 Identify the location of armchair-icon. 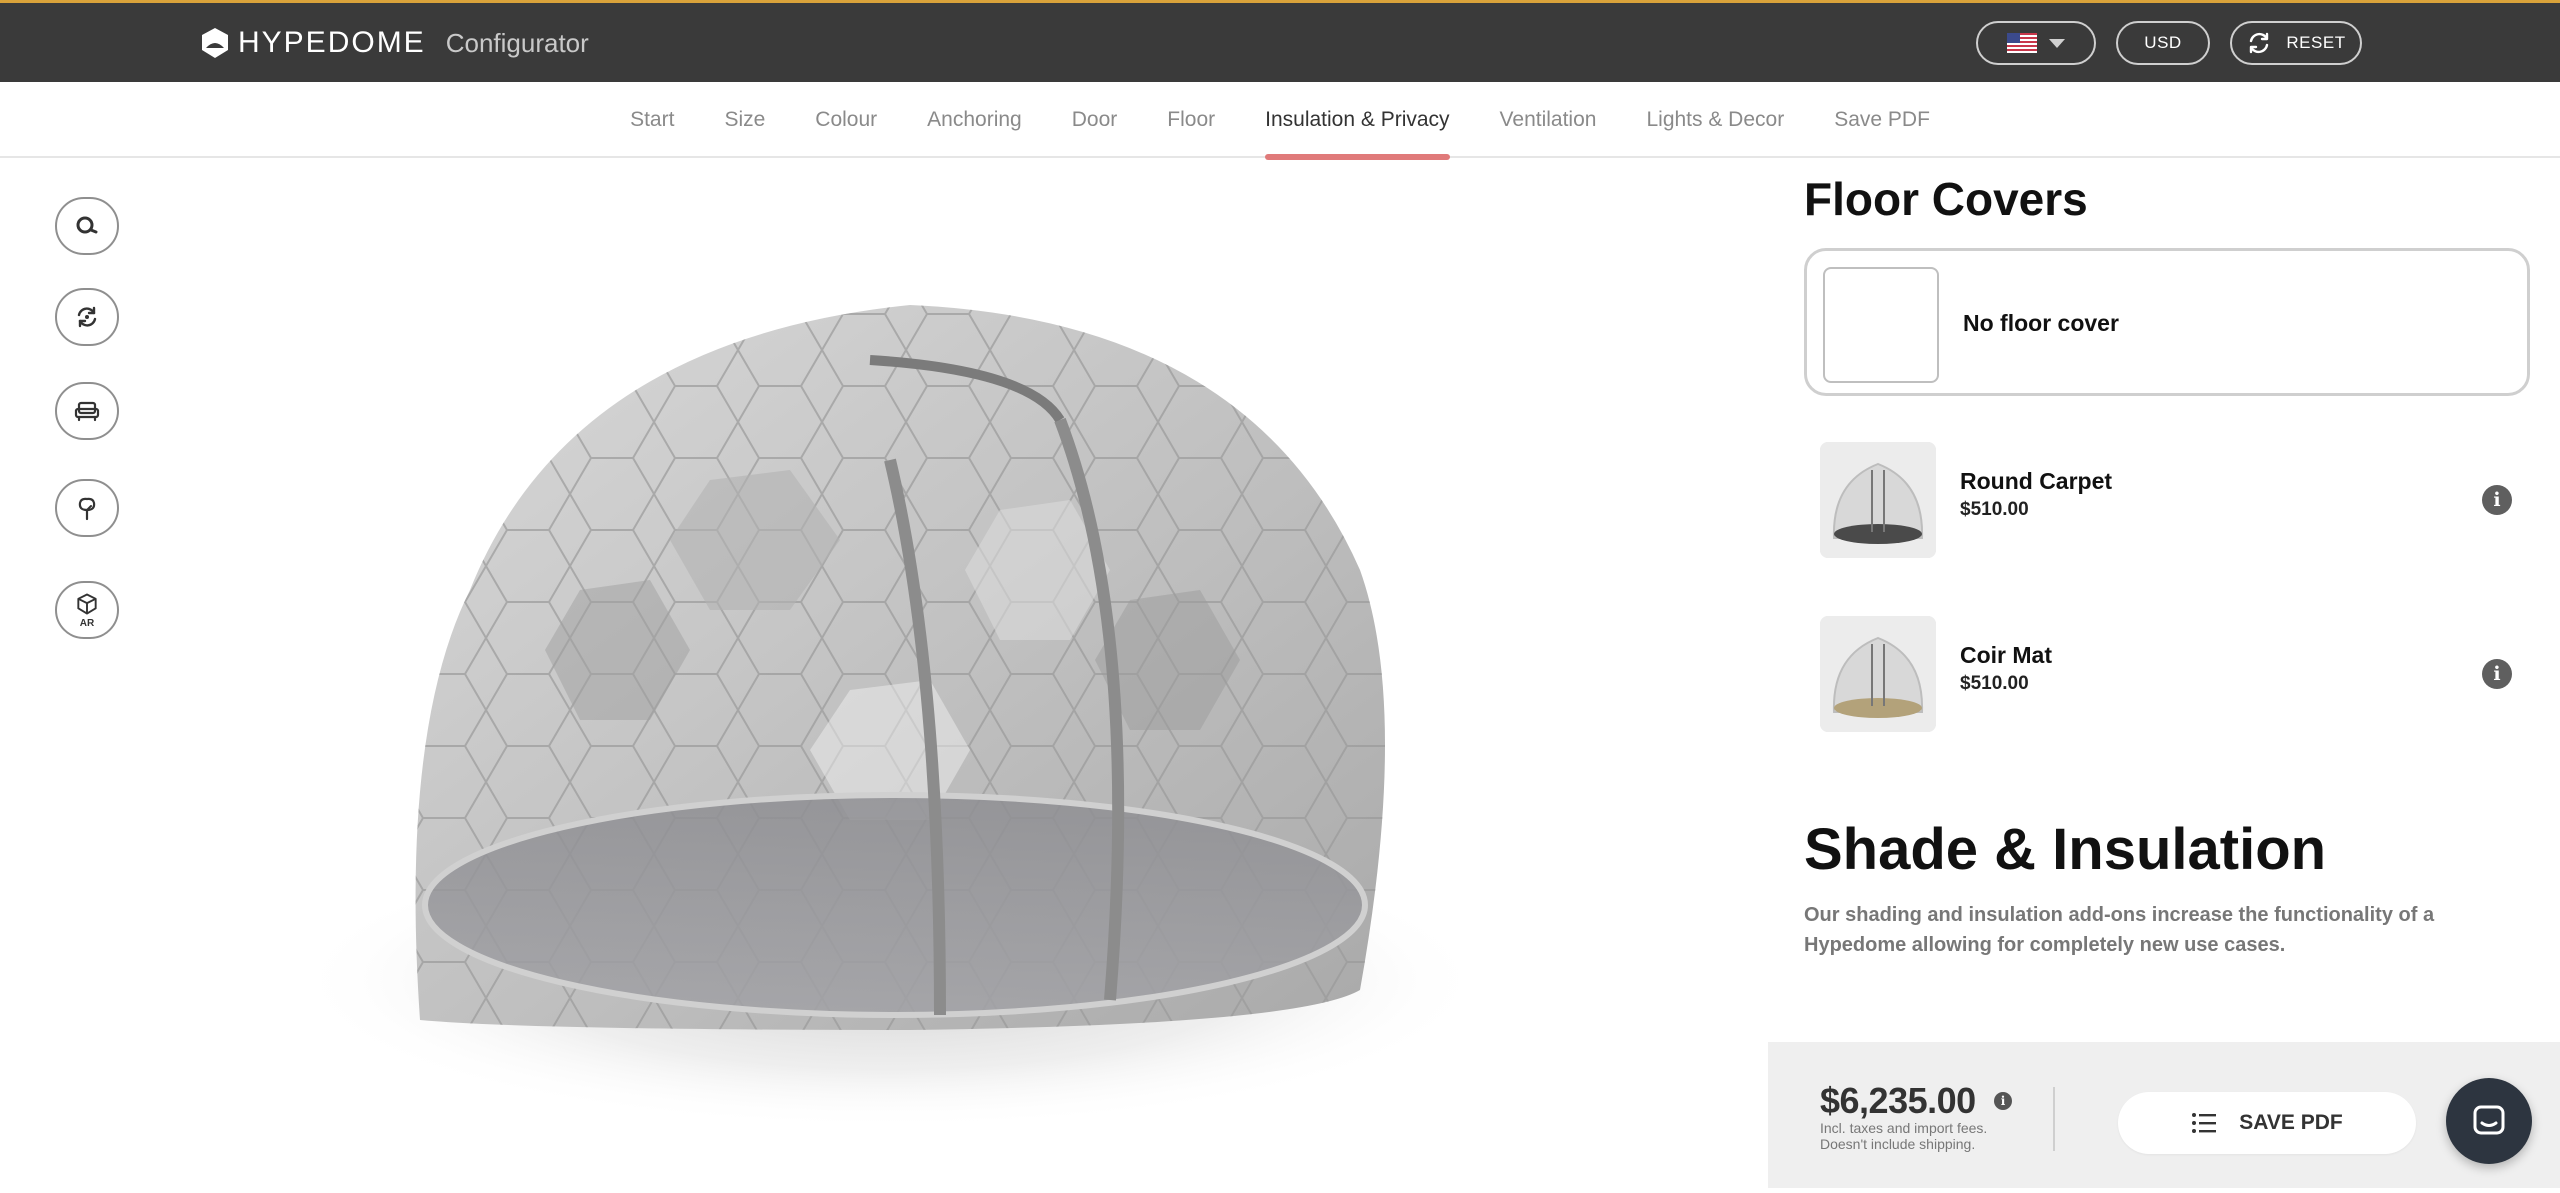
(87, 411).